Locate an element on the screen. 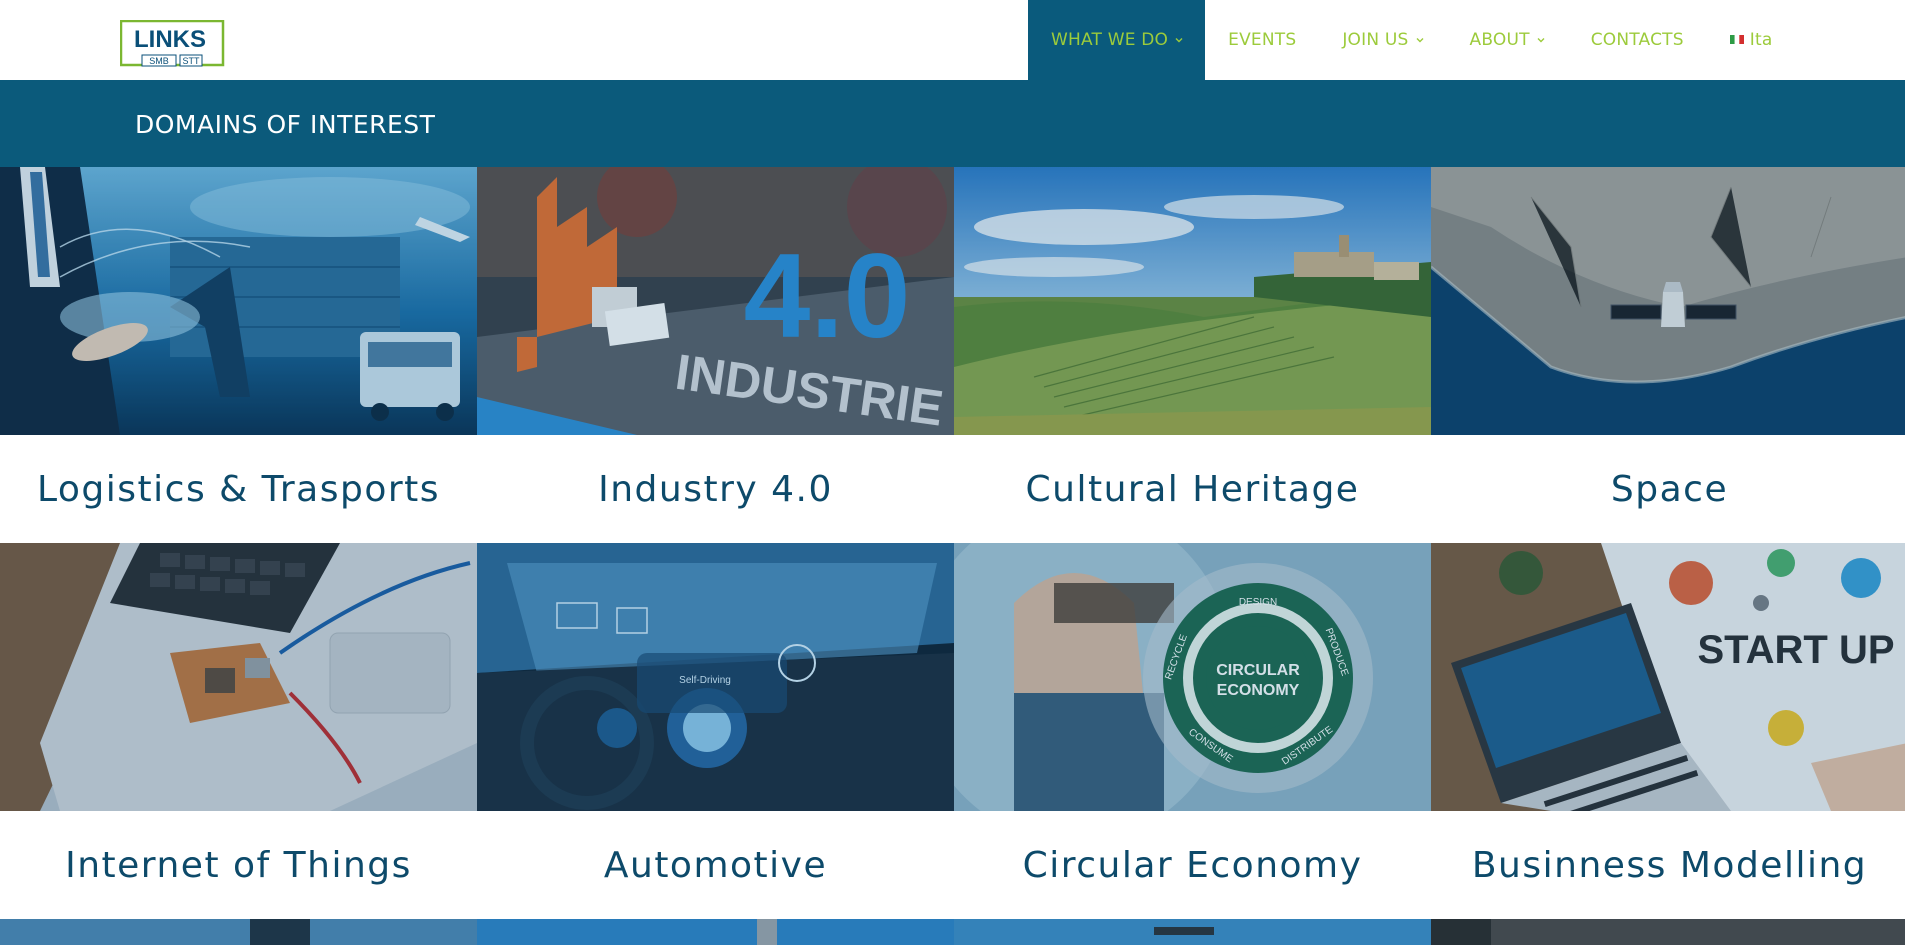 This screenshot has width=1905, height=945. nav-events: EVENTS is located at coordinates (1262, 40).